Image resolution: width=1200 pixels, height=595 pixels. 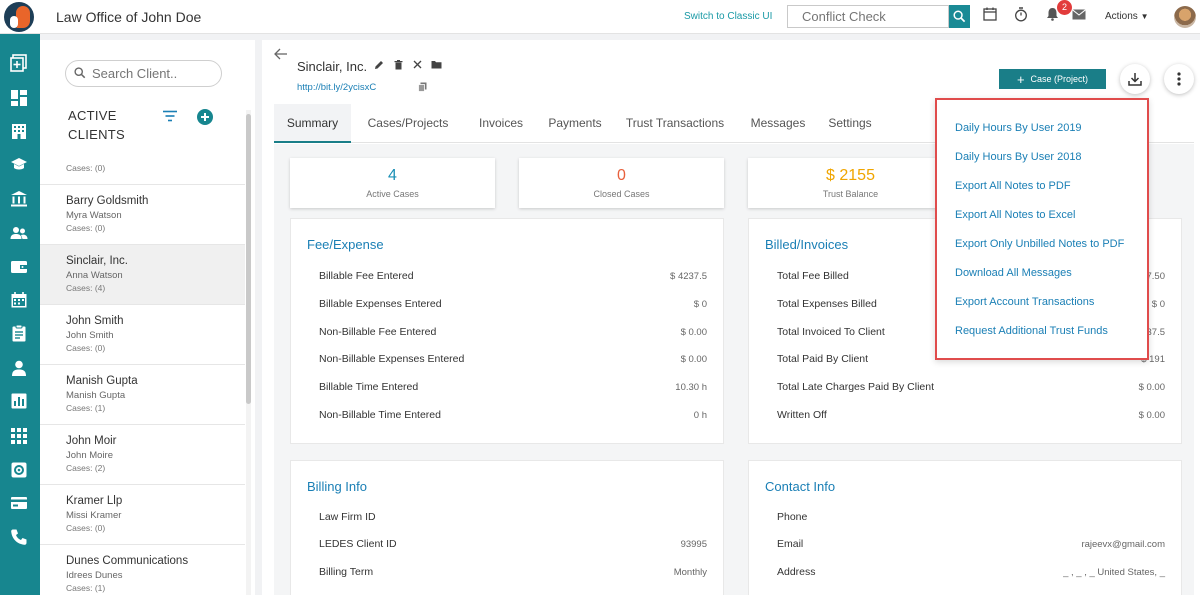 I want to click on actions-menu: Actions ▼, so click(x=1127, y=16).